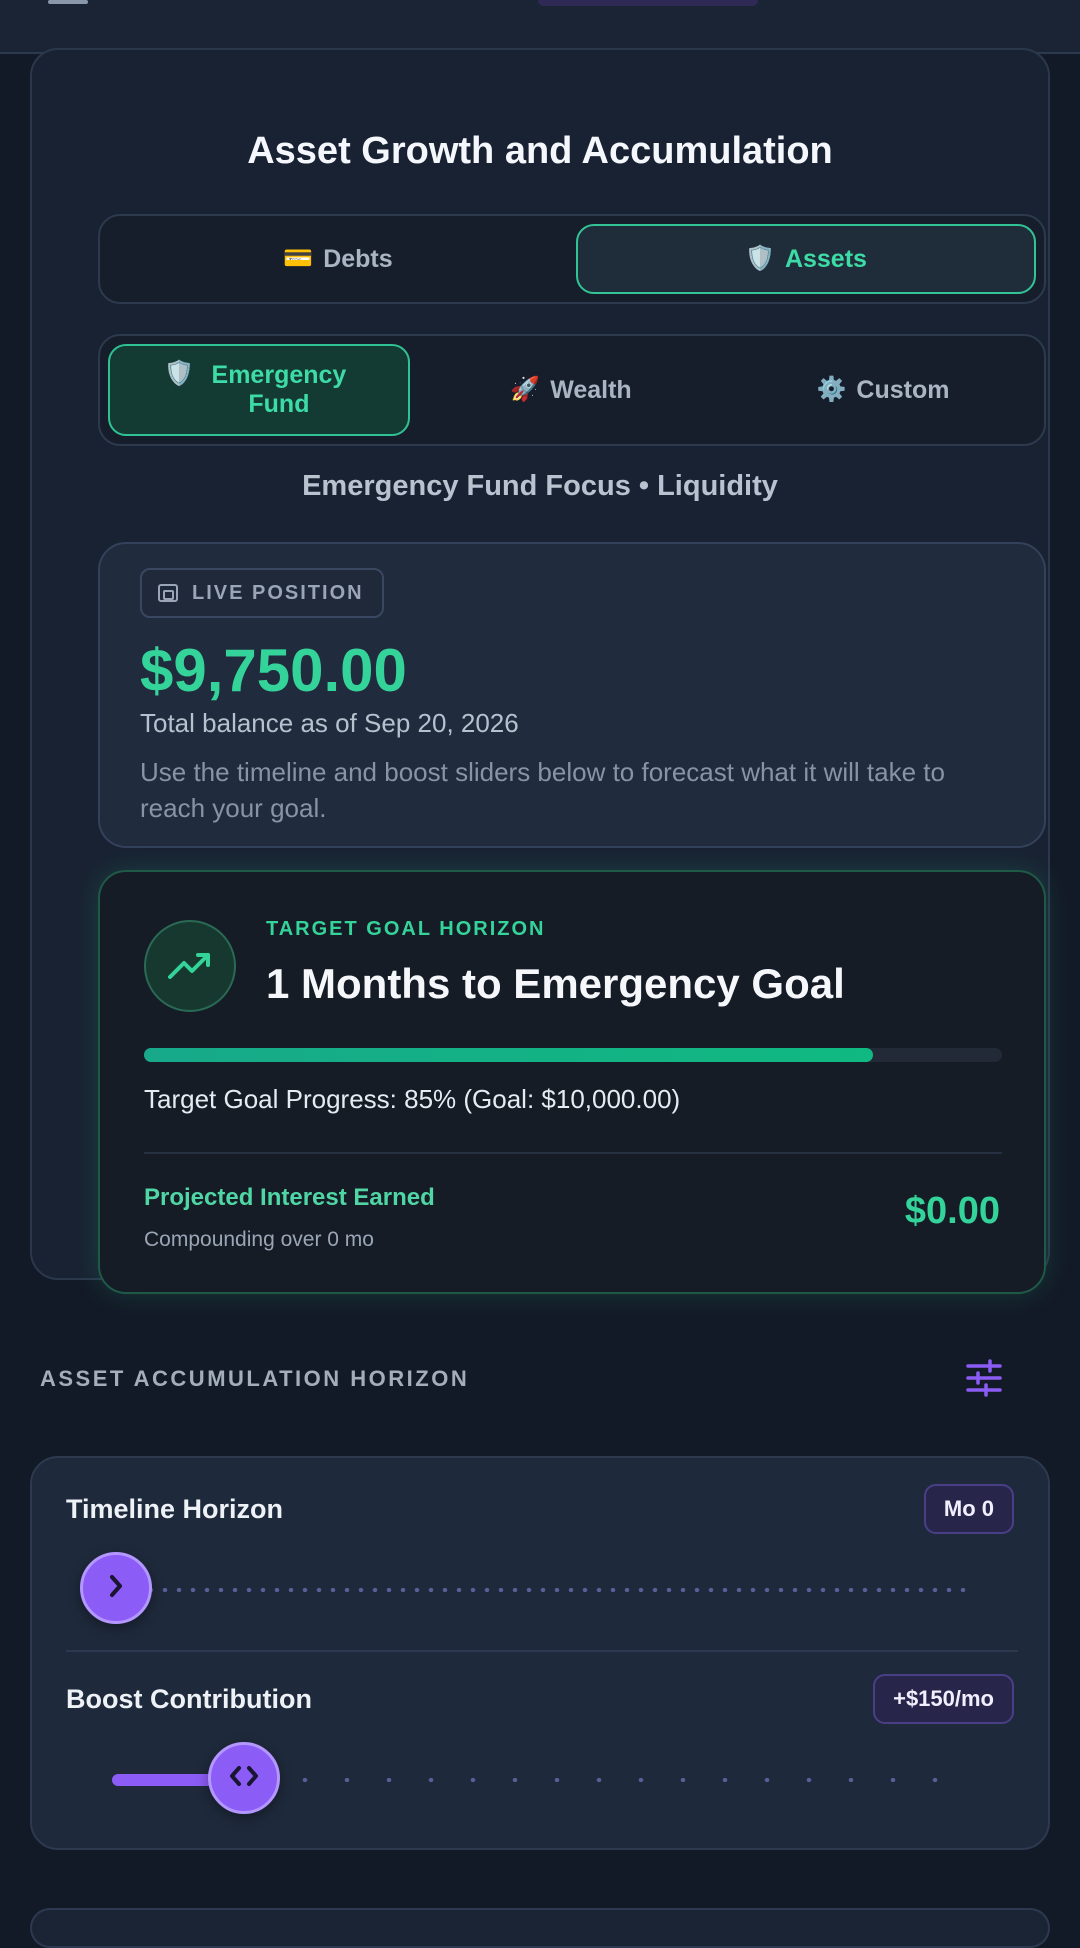 The height and width of the screenshot is (1948, 1080). I want to click on subtab-wealth: 🚀 Wealth, so click(571, 390).